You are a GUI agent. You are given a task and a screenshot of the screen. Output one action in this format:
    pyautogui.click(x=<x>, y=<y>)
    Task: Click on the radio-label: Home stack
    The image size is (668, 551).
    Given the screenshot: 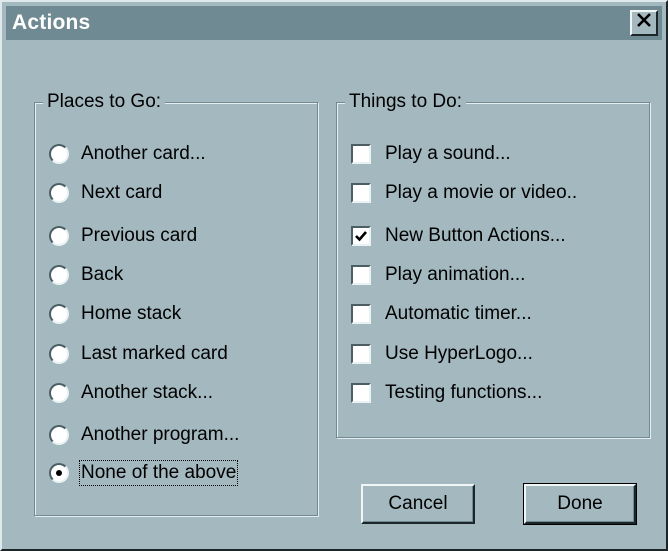 What is the action you would take?
    pyautogui.click(x=131, y=313)
    